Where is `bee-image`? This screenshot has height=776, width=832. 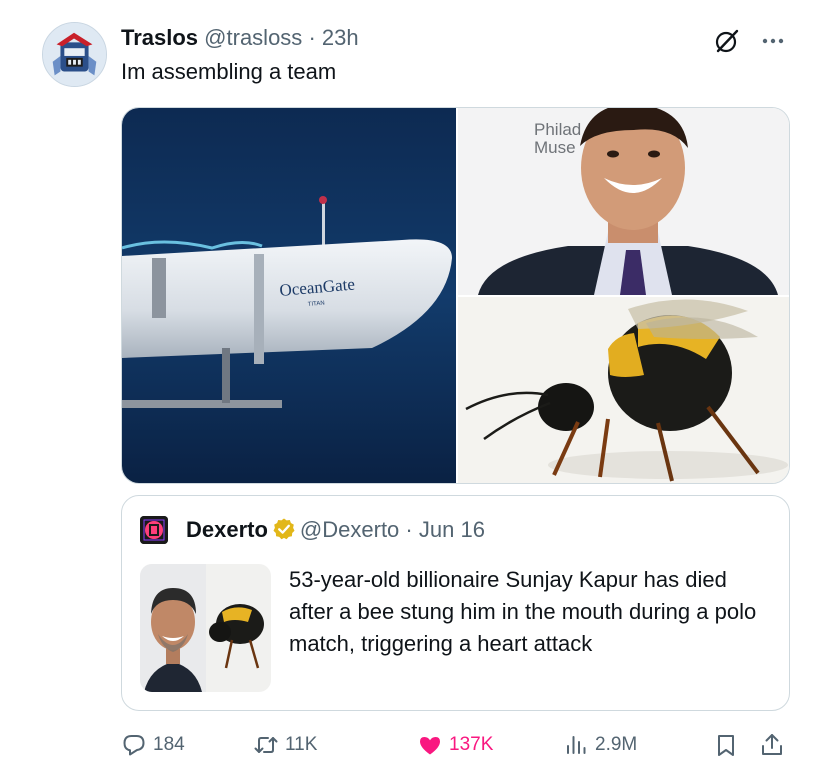
bee-image is located at coordinates (623, 390).